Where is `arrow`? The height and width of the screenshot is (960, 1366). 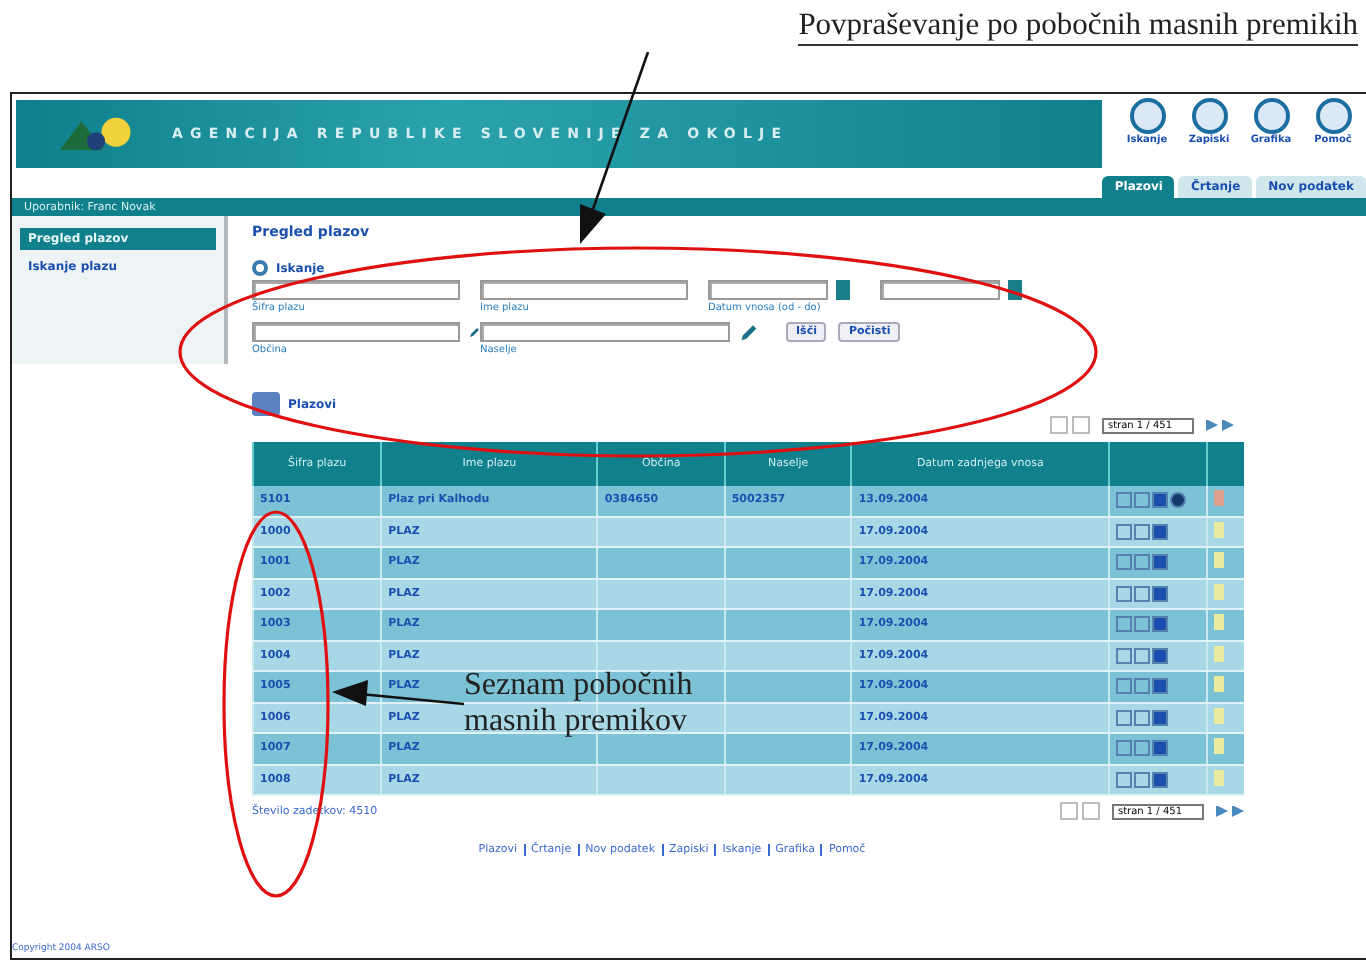 arrow is located at coordinates (398, 696).